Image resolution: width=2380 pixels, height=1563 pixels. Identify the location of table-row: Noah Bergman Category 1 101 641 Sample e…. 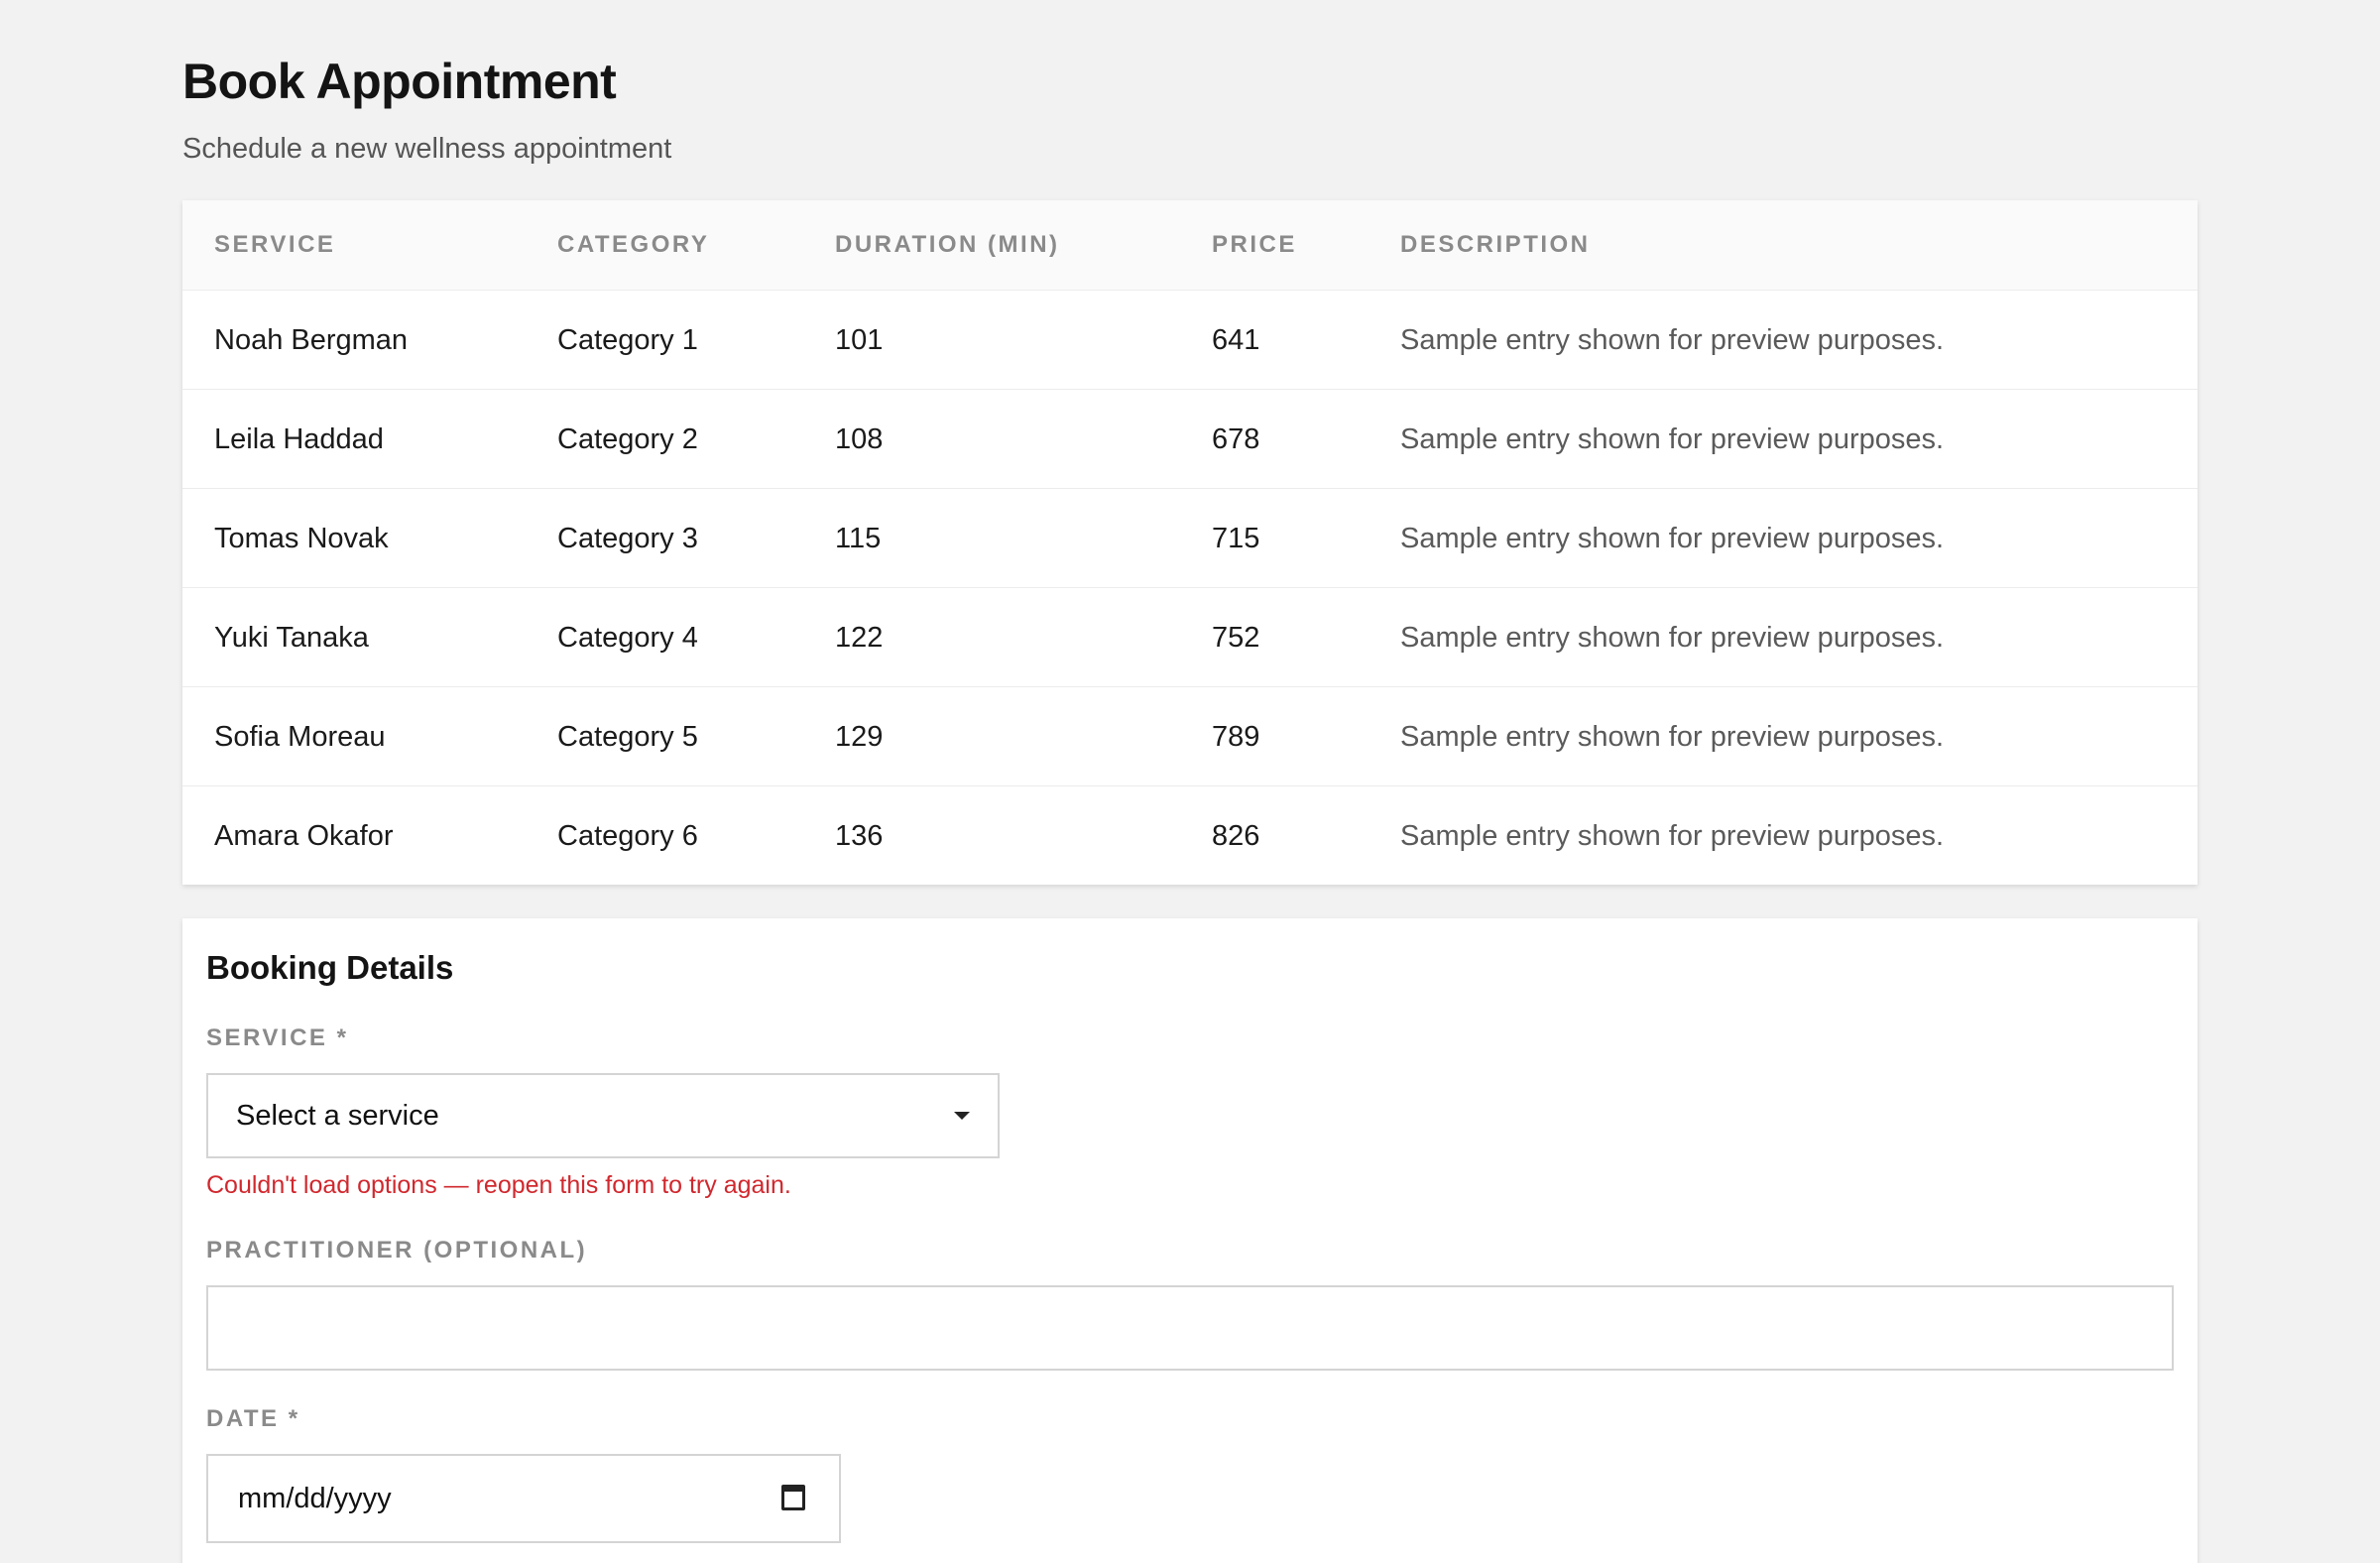
(1190, 339).